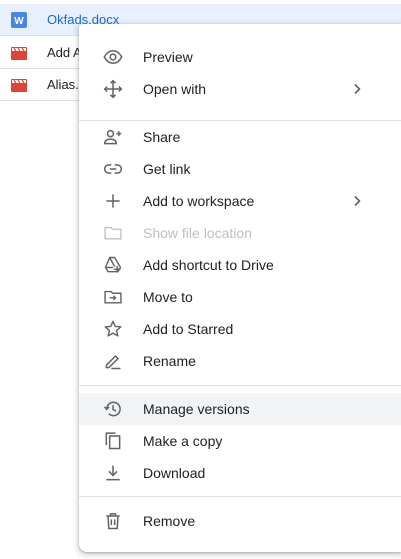 The height and width of the screenshot is (559, 401). I want to click on svg-text: W, so click(19, 21).